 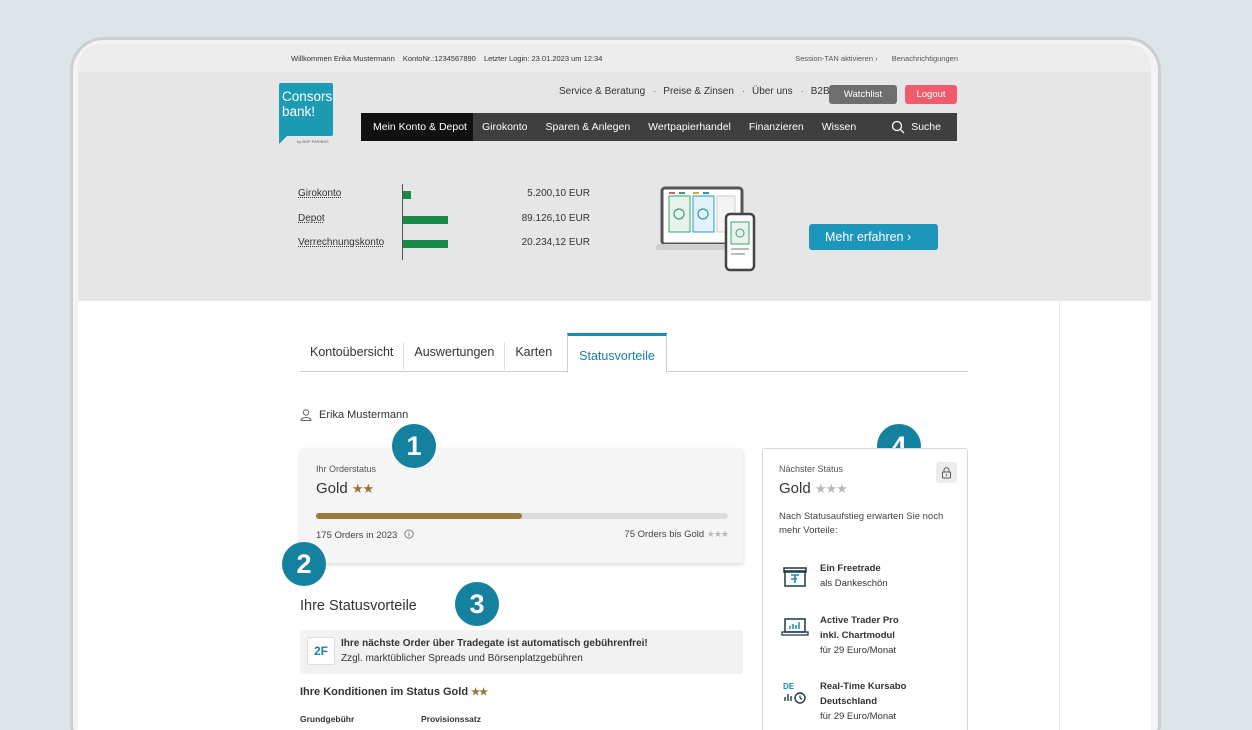 I want to click on account-label: Girokonto, so click(x=319, y=193).